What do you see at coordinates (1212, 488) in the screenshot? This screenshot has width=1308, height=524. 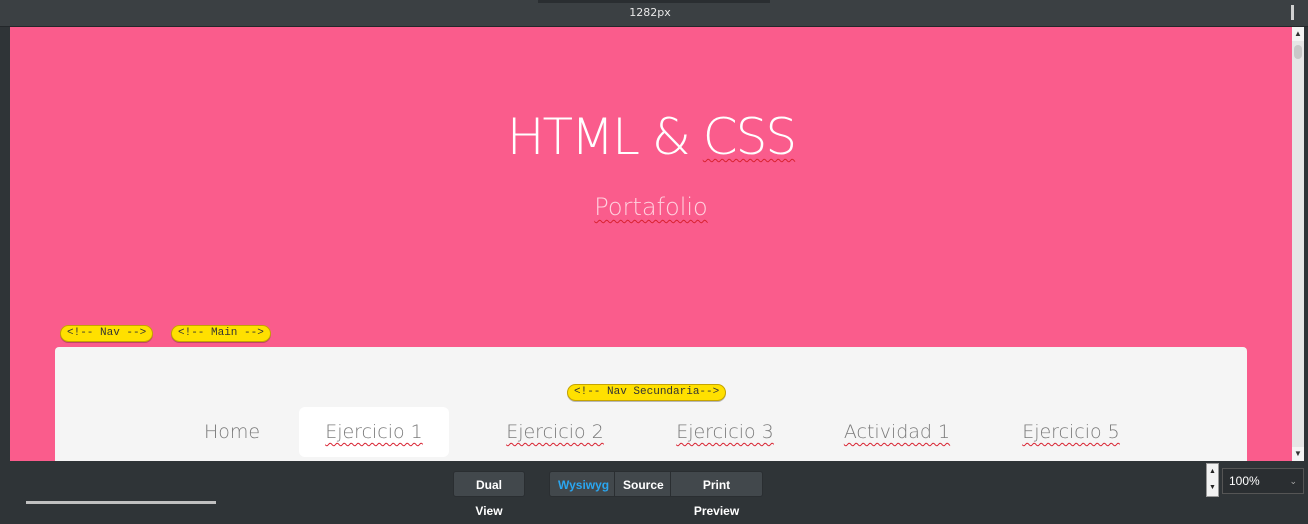 I see `stepper-down-arrow-icon: ▼` at bounding box center [1212, 488].